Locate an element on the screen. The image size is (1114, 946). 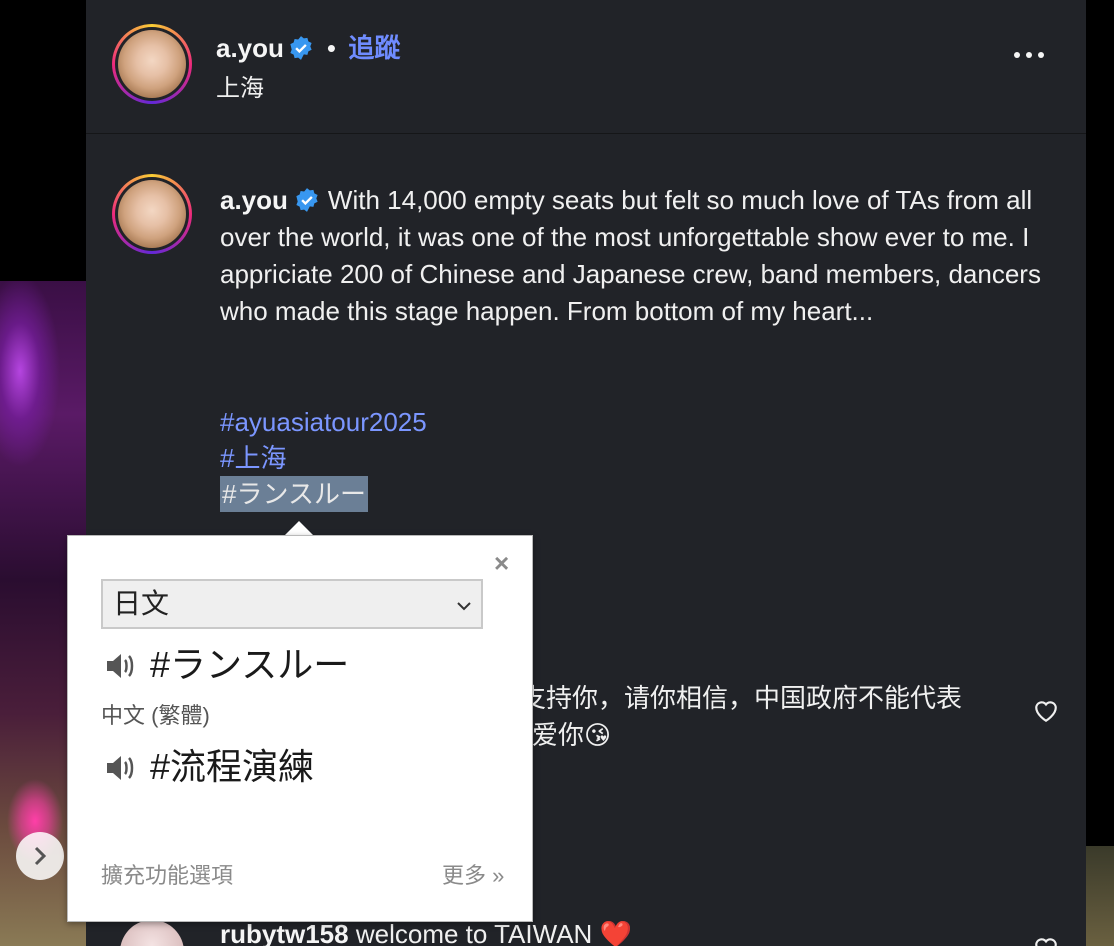
popup-caret is located at coordinates (299, 528).